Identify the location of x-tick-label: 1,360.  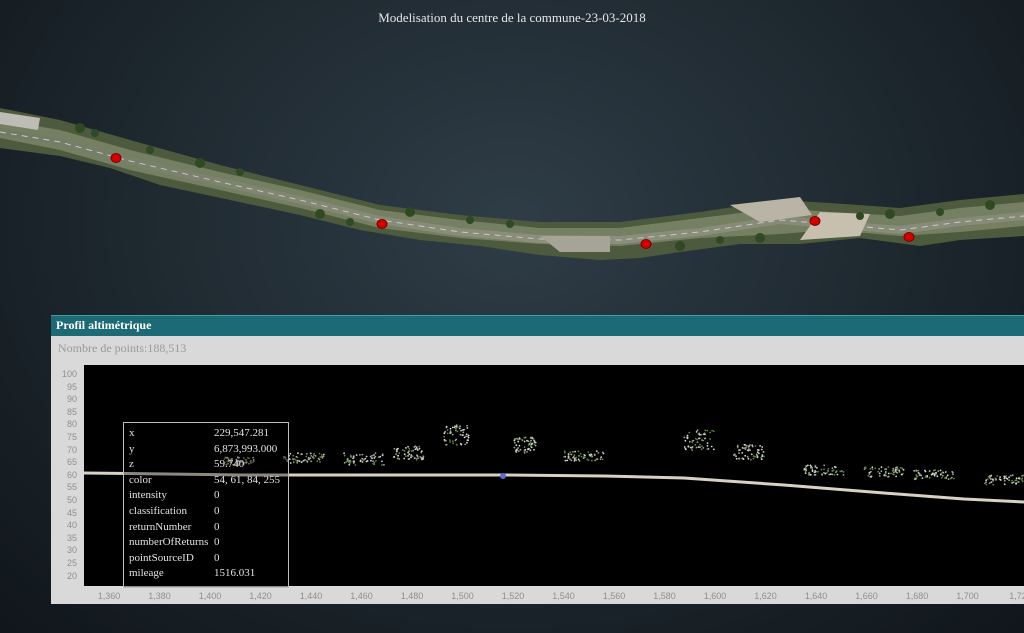
(109, 596).